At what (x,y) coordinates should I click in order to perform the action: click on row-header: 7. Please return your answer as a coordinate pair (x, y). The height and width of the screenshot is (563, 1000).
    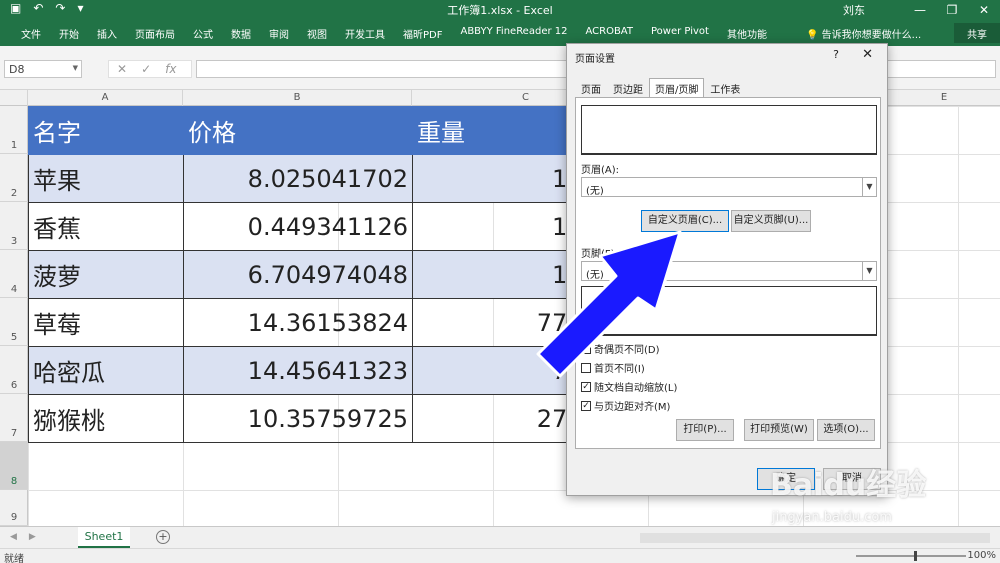
    Looking at the image, I should click on (14, 418).